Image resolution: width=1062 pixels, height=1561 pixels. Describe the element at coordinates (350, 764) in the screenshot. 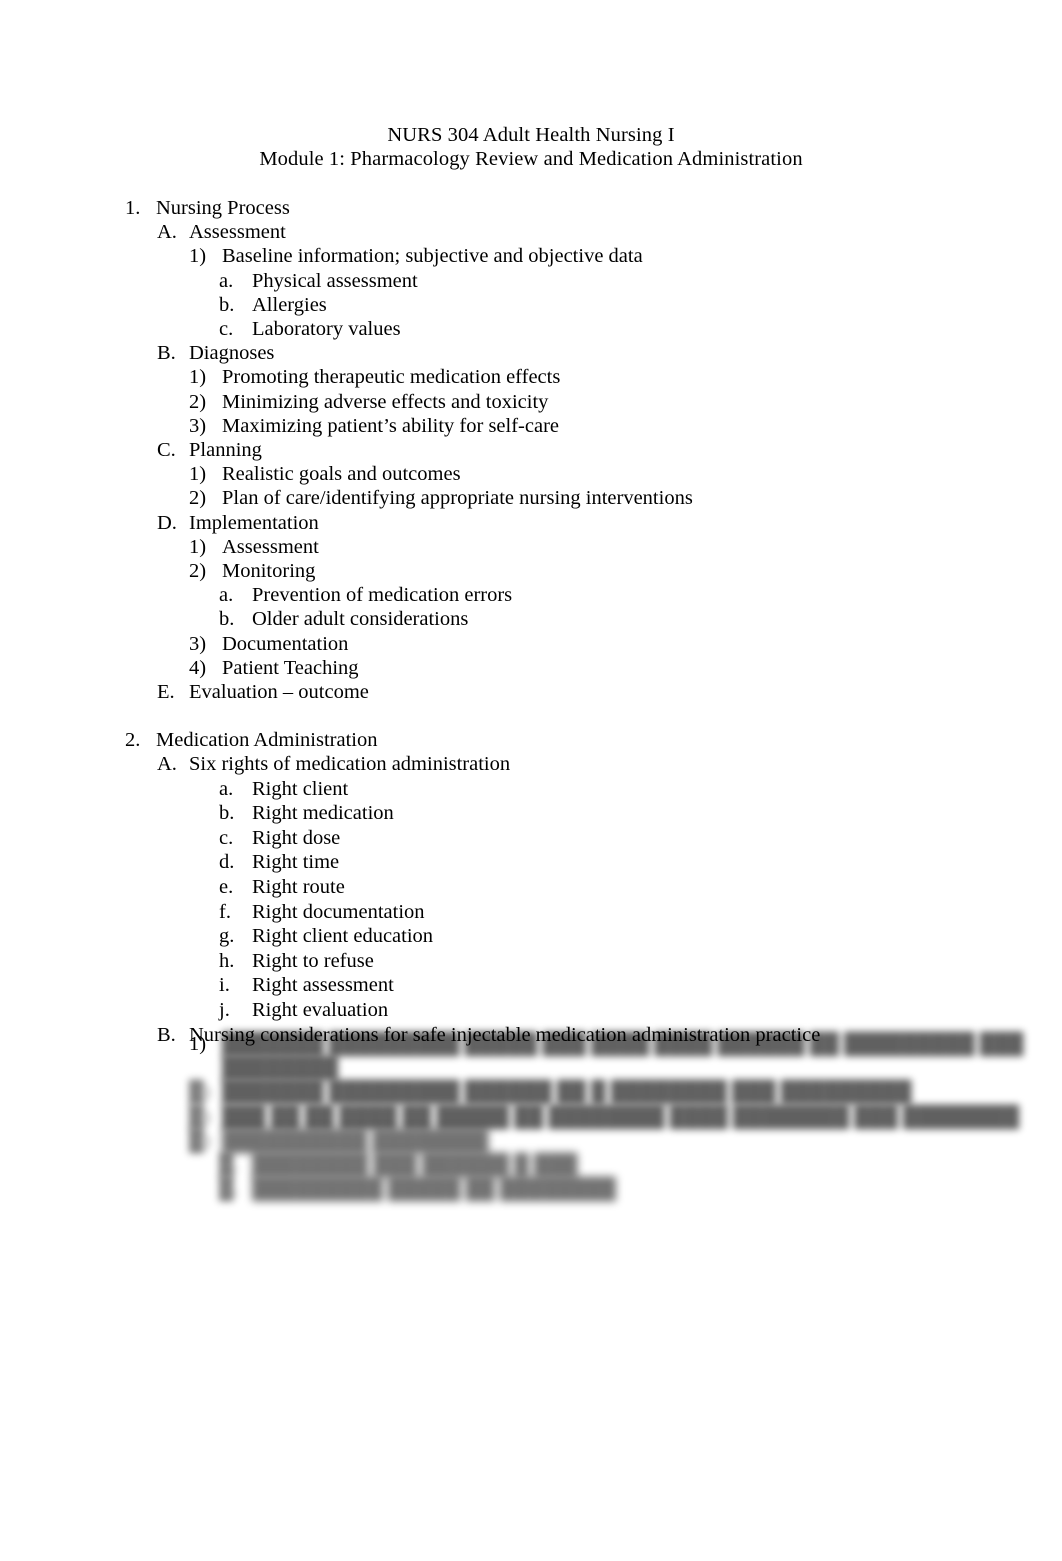

I see `list-item-text: Six rights of medication administration` at that location.